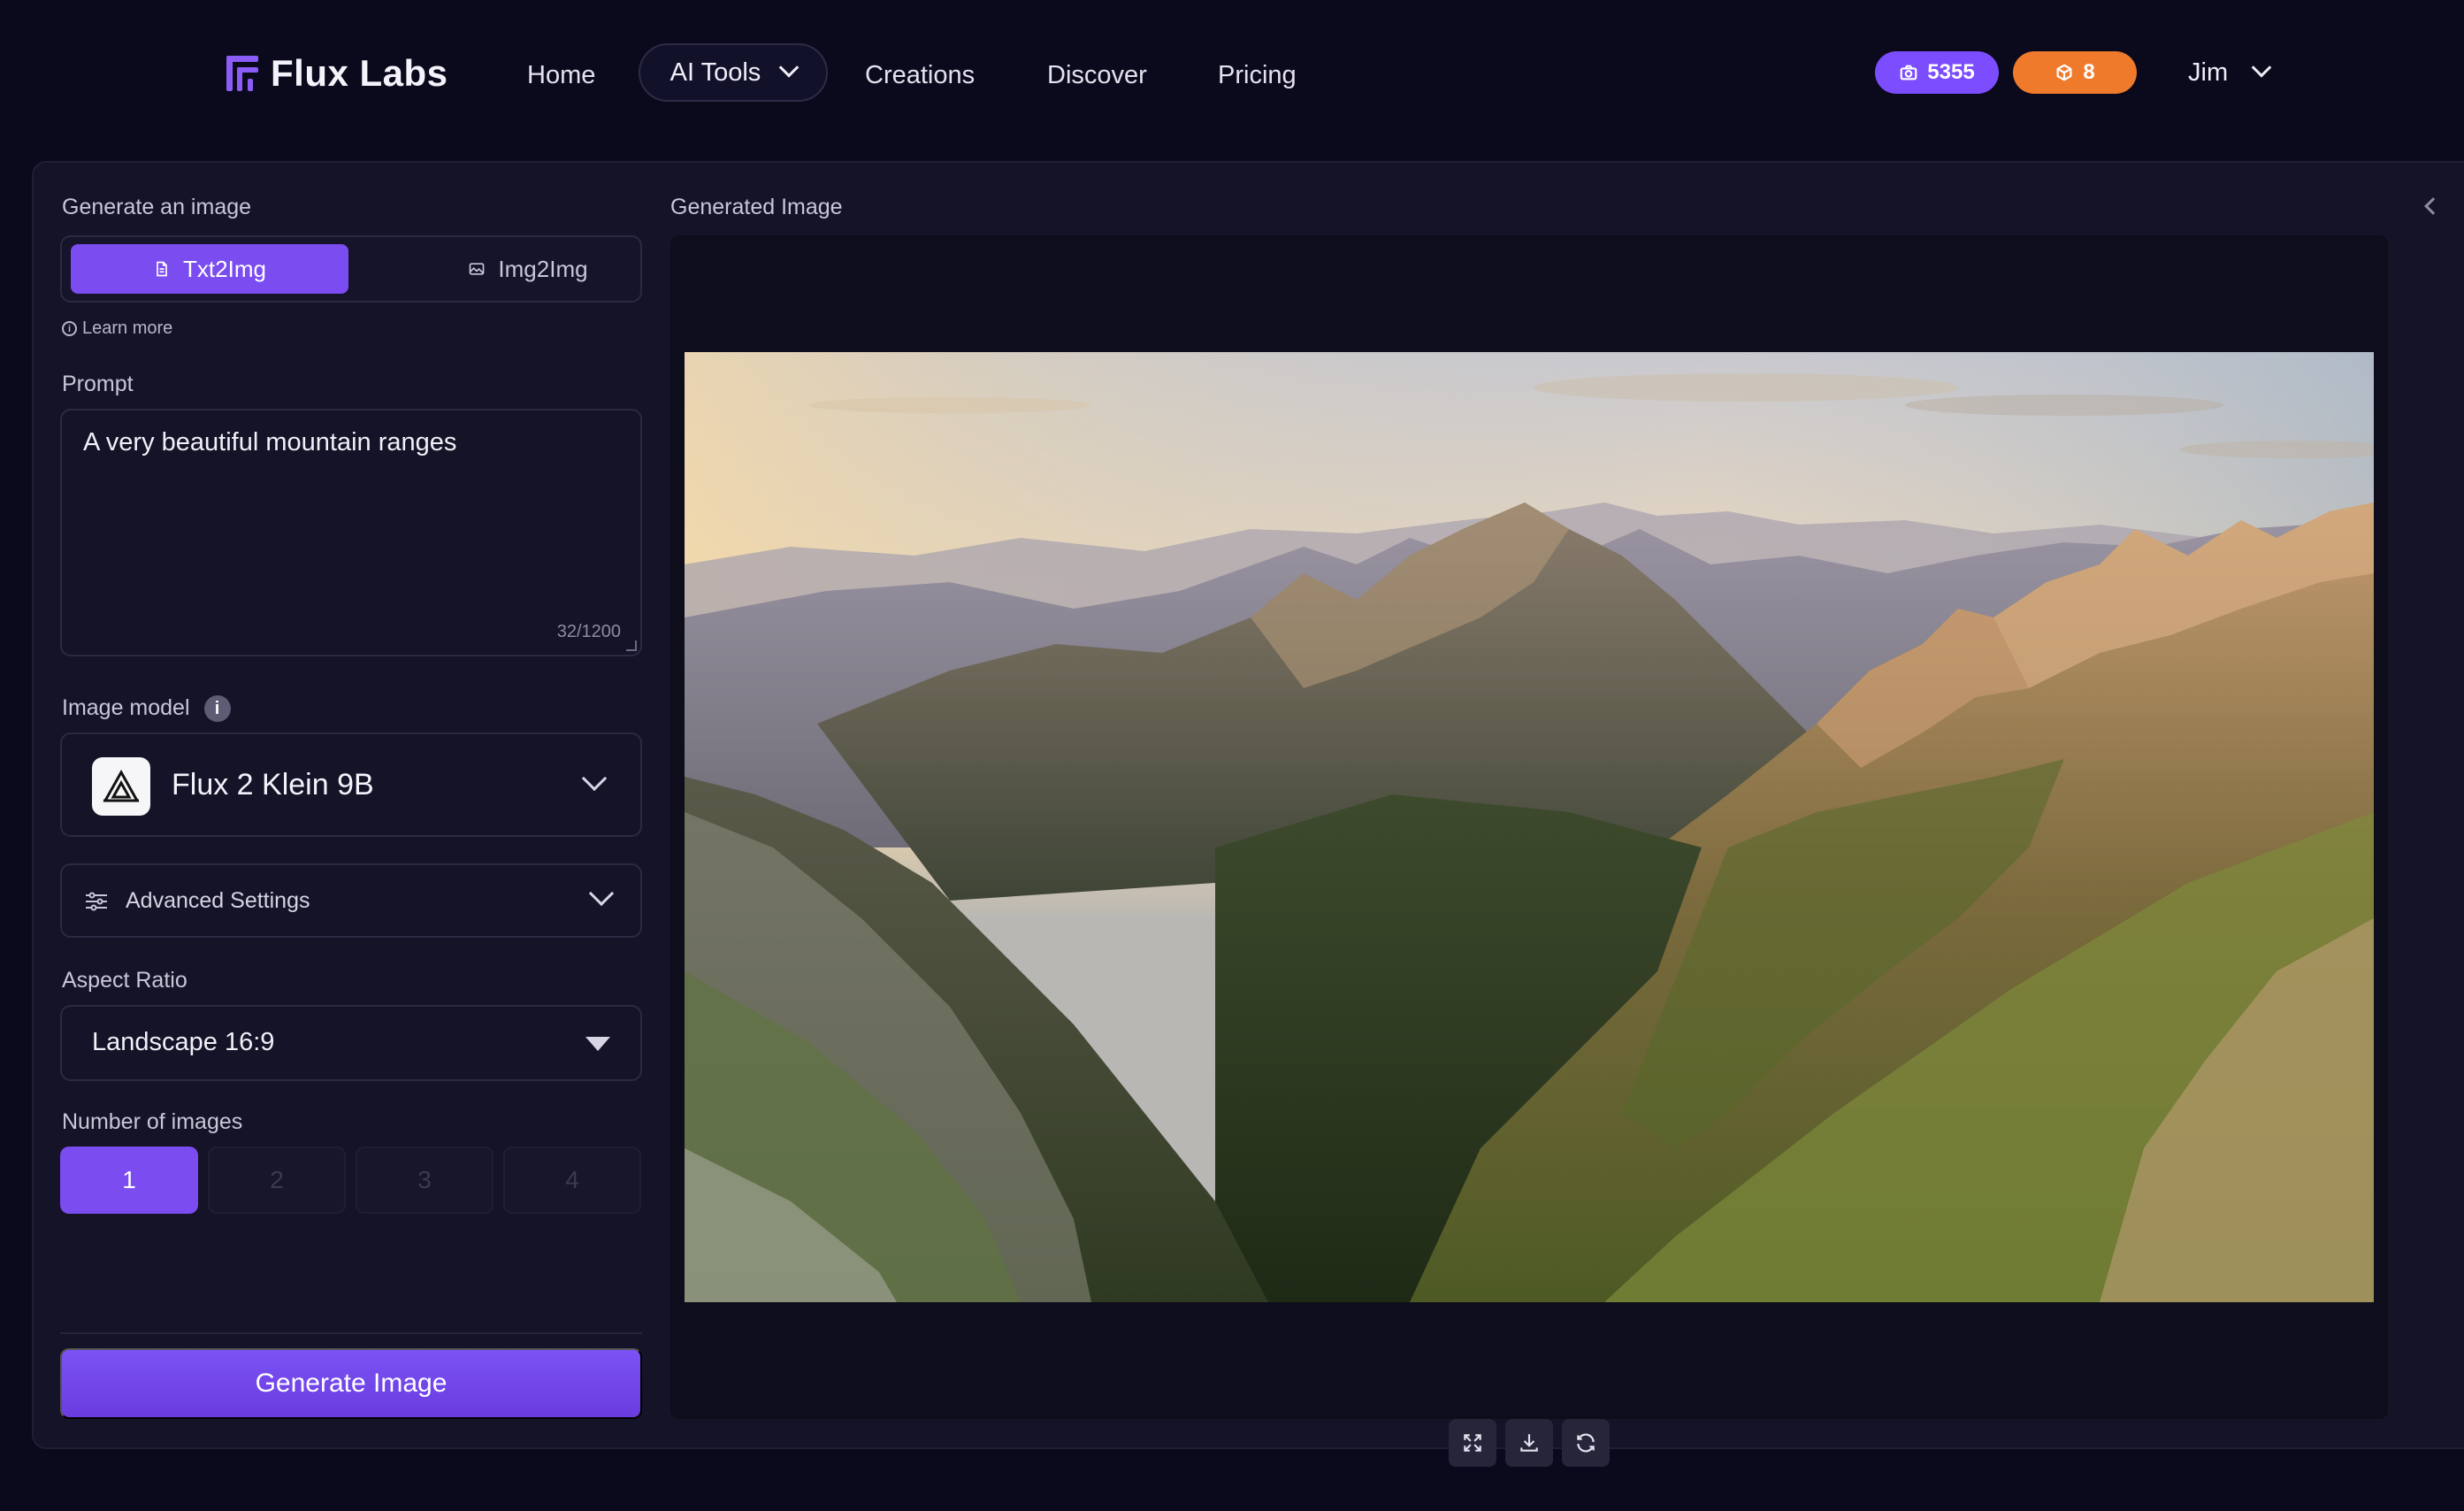  Describe the element at coordinates (224, 269) in the screenshot. I see `tab-txt2img-label: Txt2Img` at that location.